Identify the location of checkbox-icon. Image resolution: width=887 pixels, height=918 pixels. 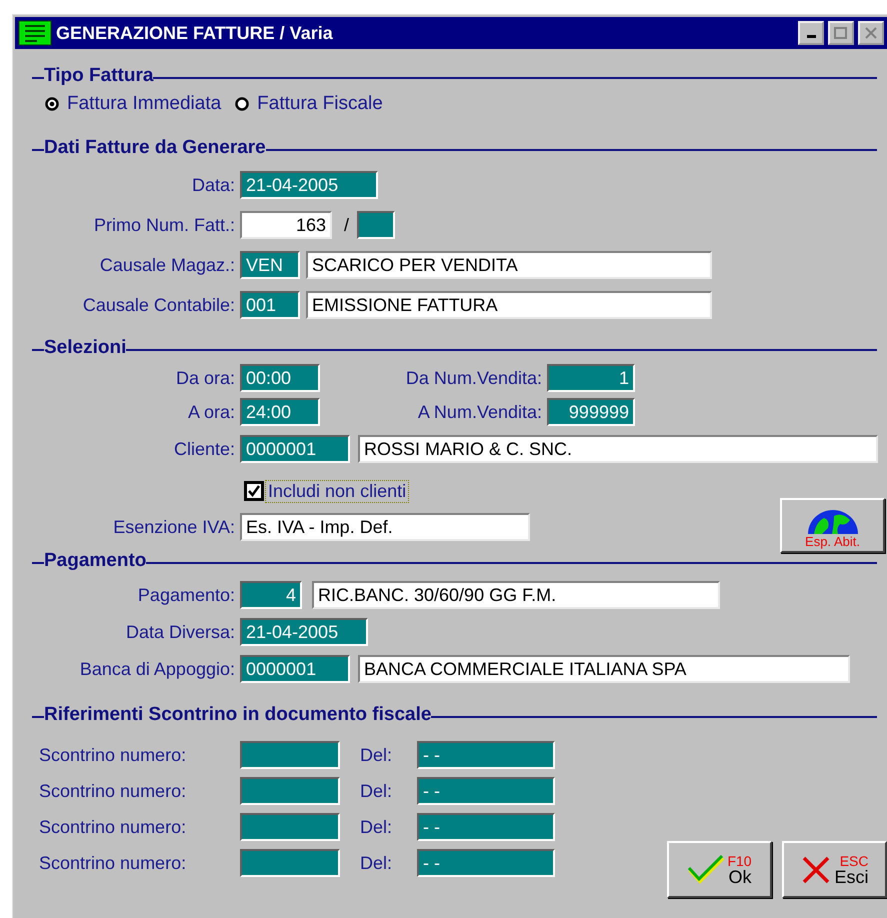
(254, 491).